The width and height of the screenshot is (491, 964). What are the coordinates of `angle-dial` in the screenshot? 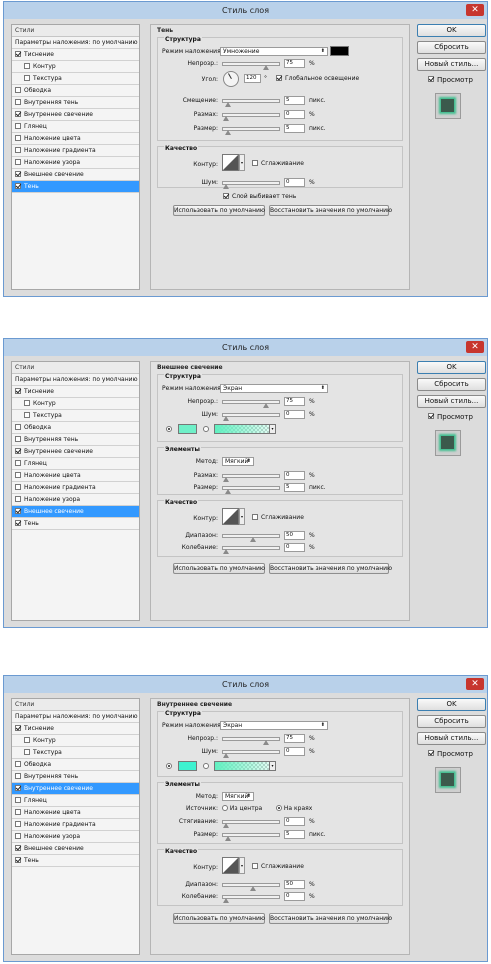 It's located at (231, 79).